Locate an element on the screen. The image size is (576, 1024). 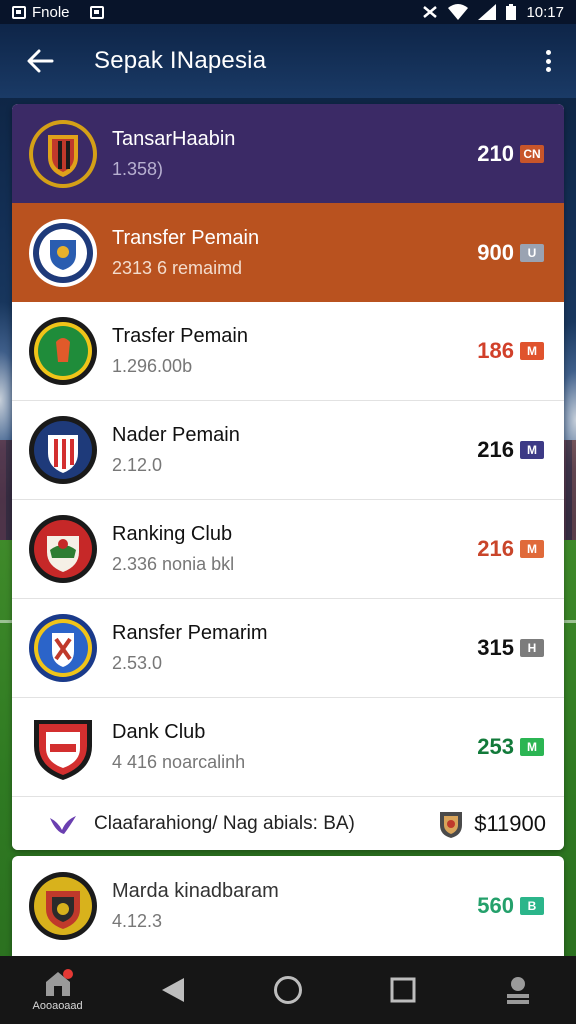
recents-button is located at coordinates (403, 990).